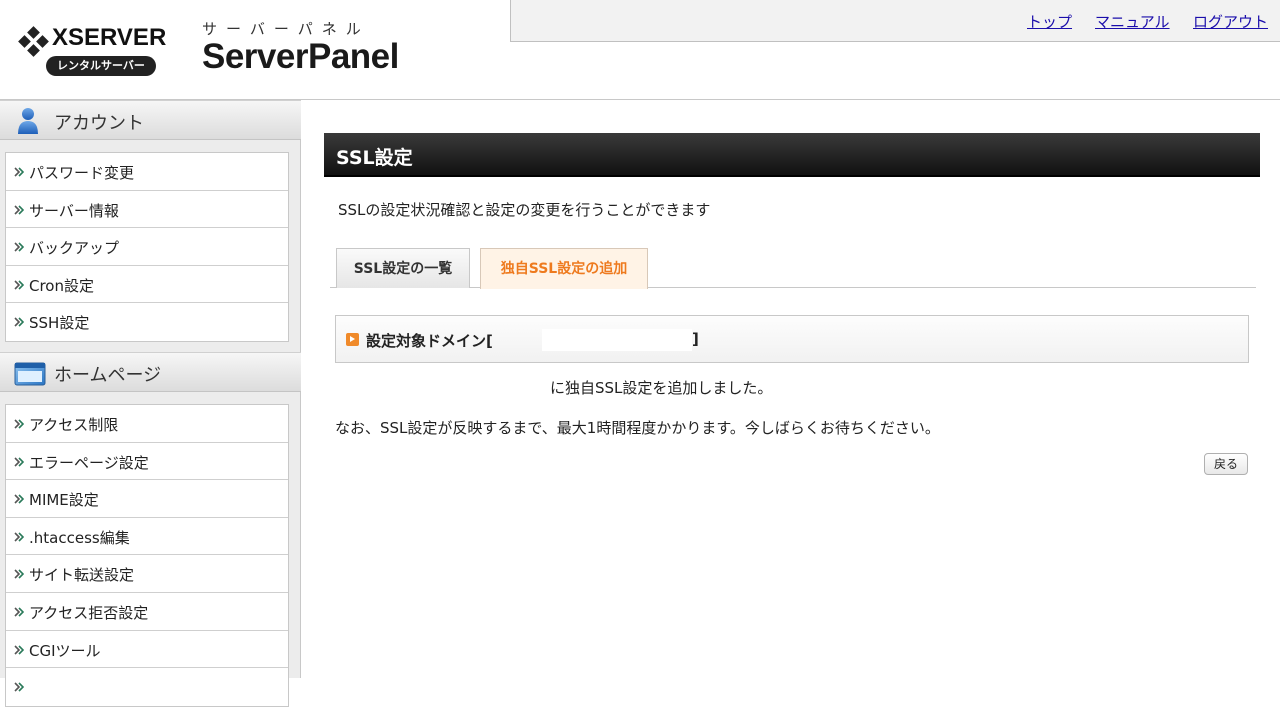 The height and width of the screenshot is (707, 1280). What do you see at coordinates (64, 500) in the screenshot?
I see `sidebar-item-label: MIME設定` at bounding box center [64, 500].